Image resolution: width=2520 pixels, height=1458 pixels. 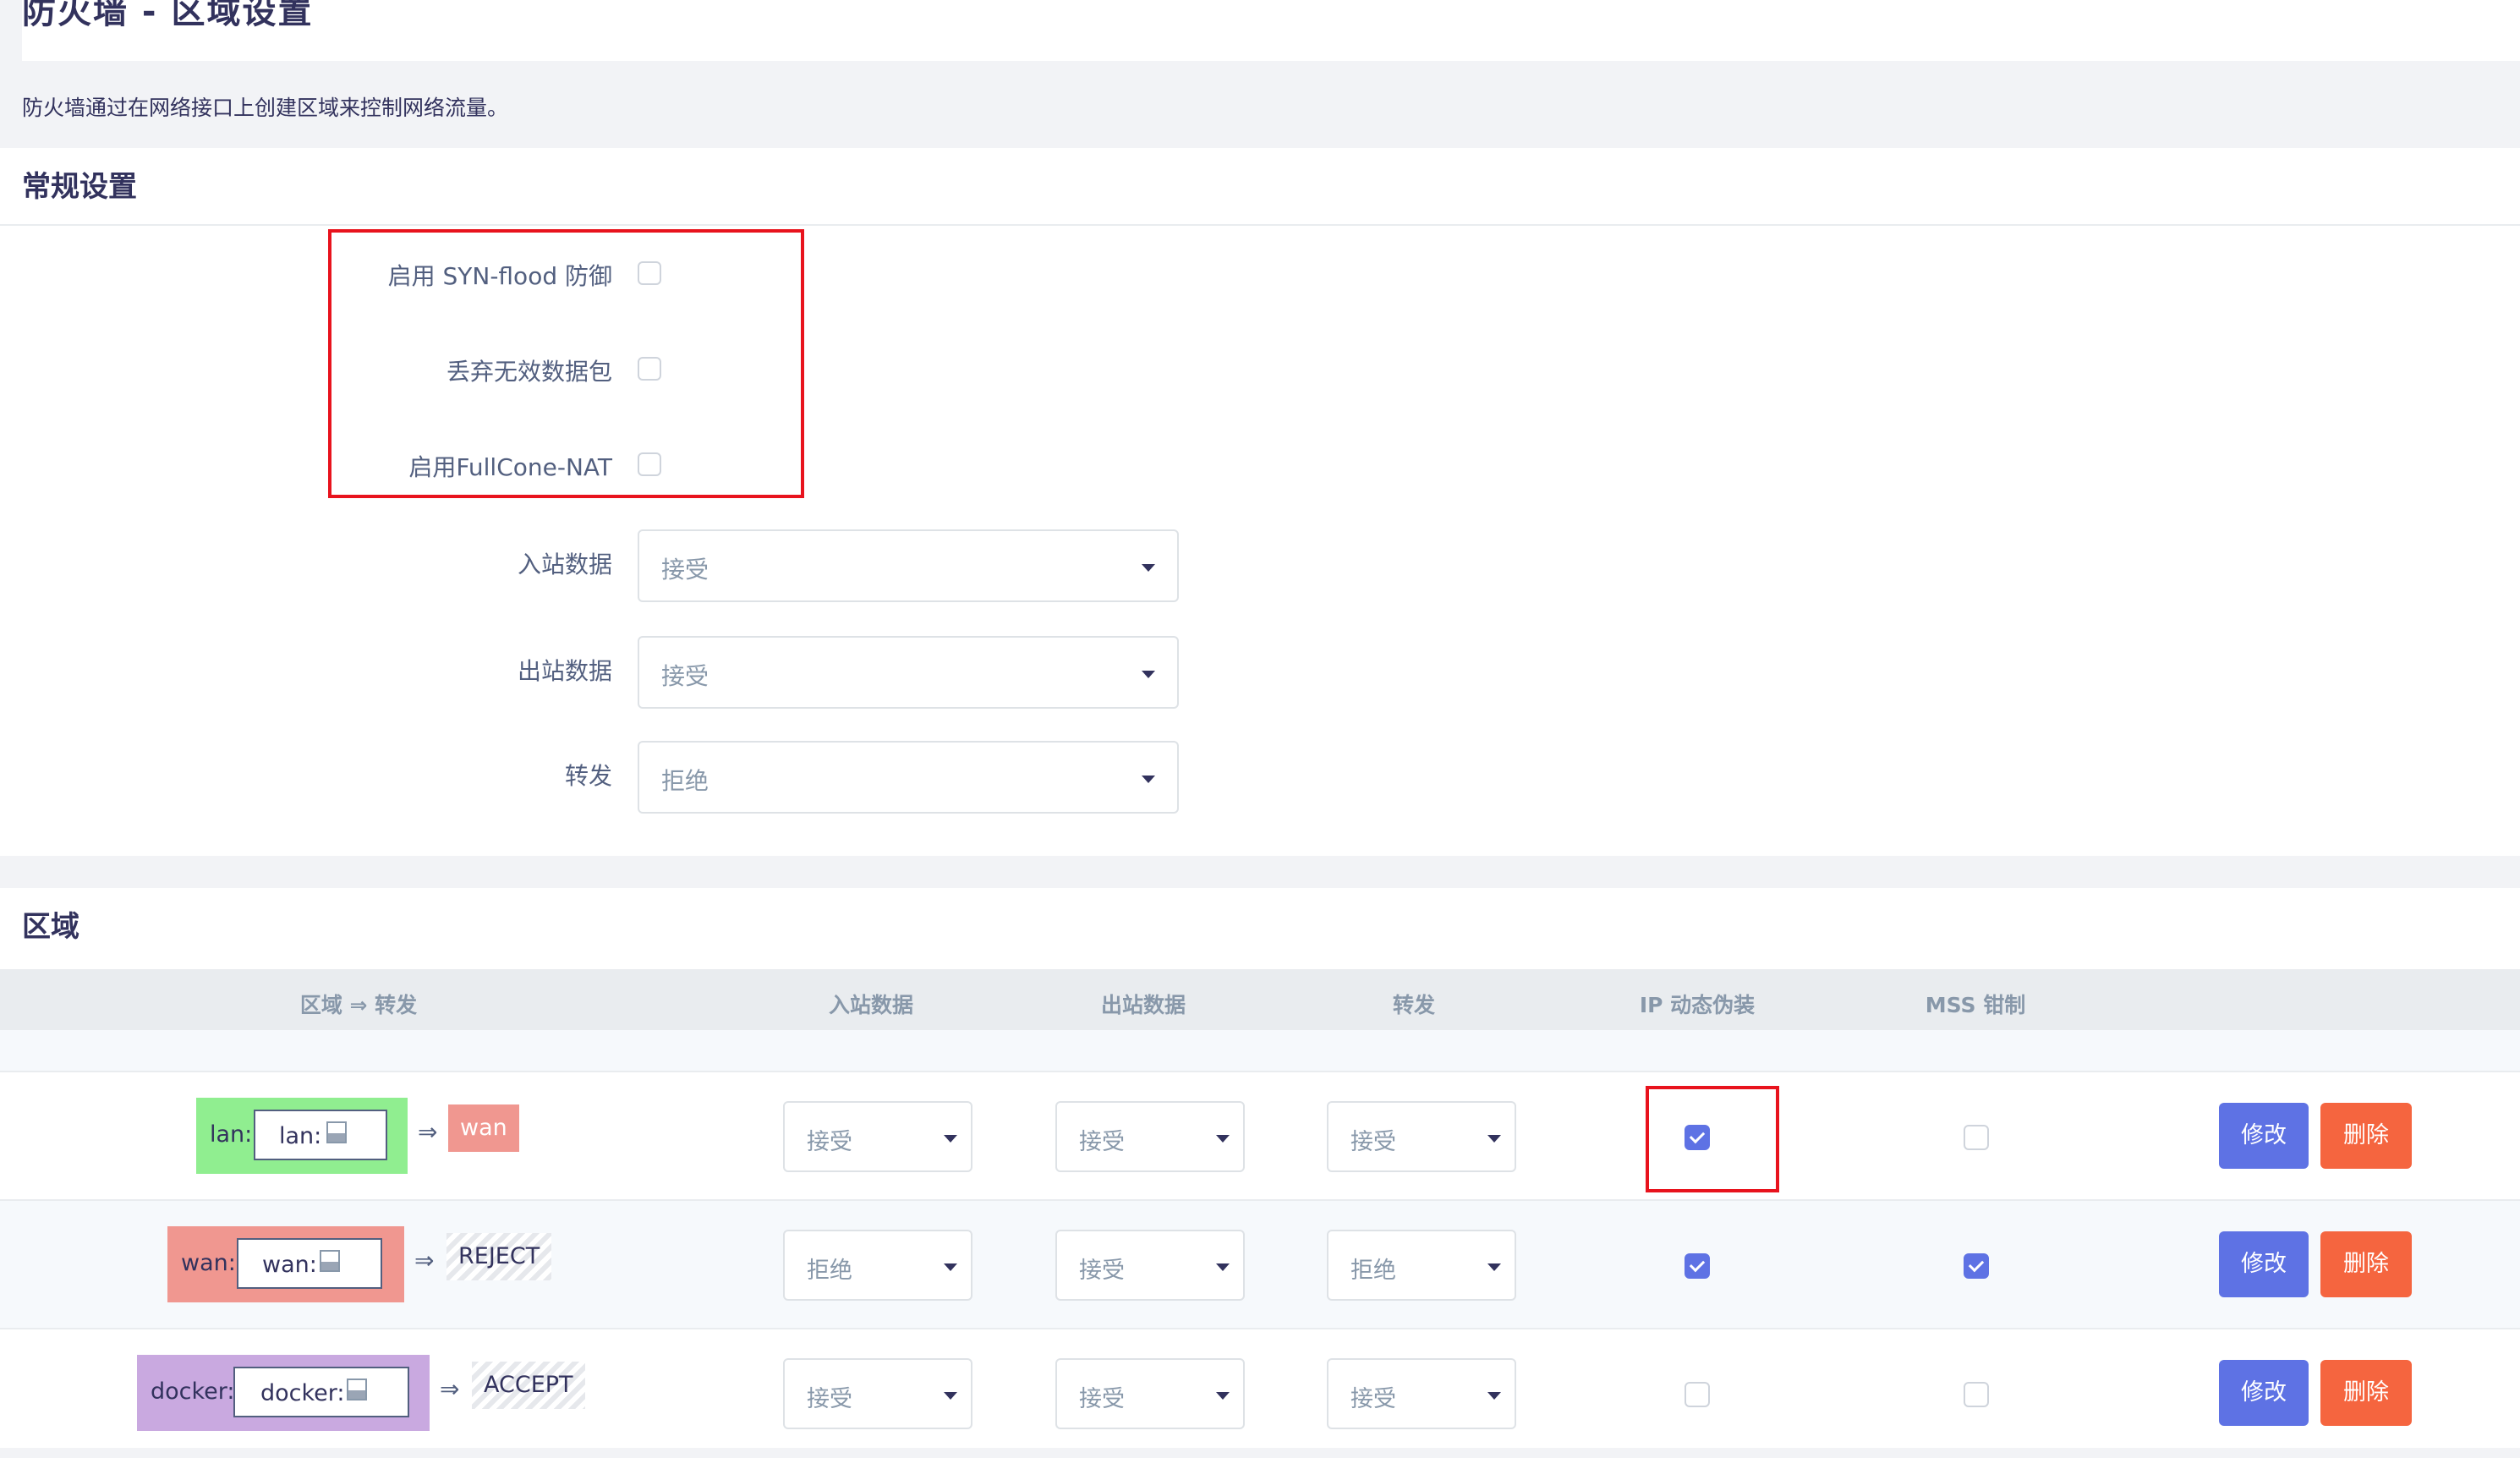 What do you see at coordinates (1421, 1265) in the screenshot?
I see `zone-forward-select: 拒绝` at bounding box center [1421, 1265].